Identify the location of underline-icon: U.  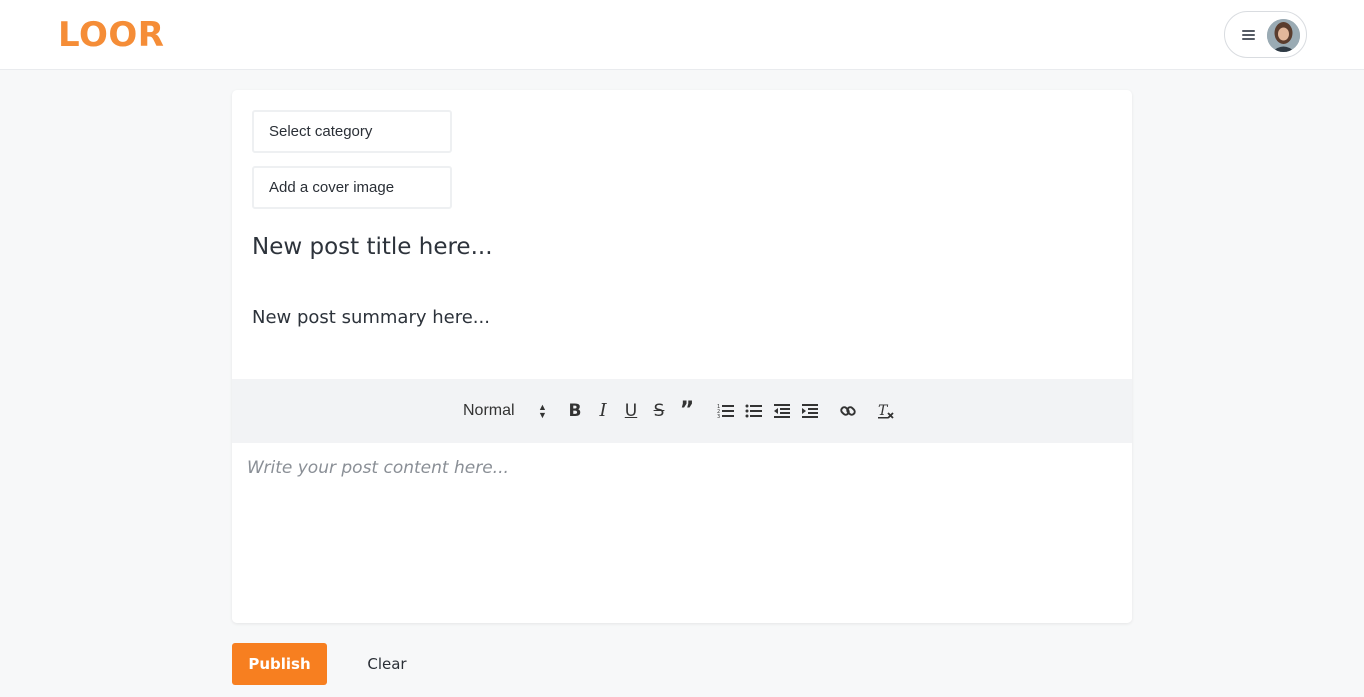
(631, 411).